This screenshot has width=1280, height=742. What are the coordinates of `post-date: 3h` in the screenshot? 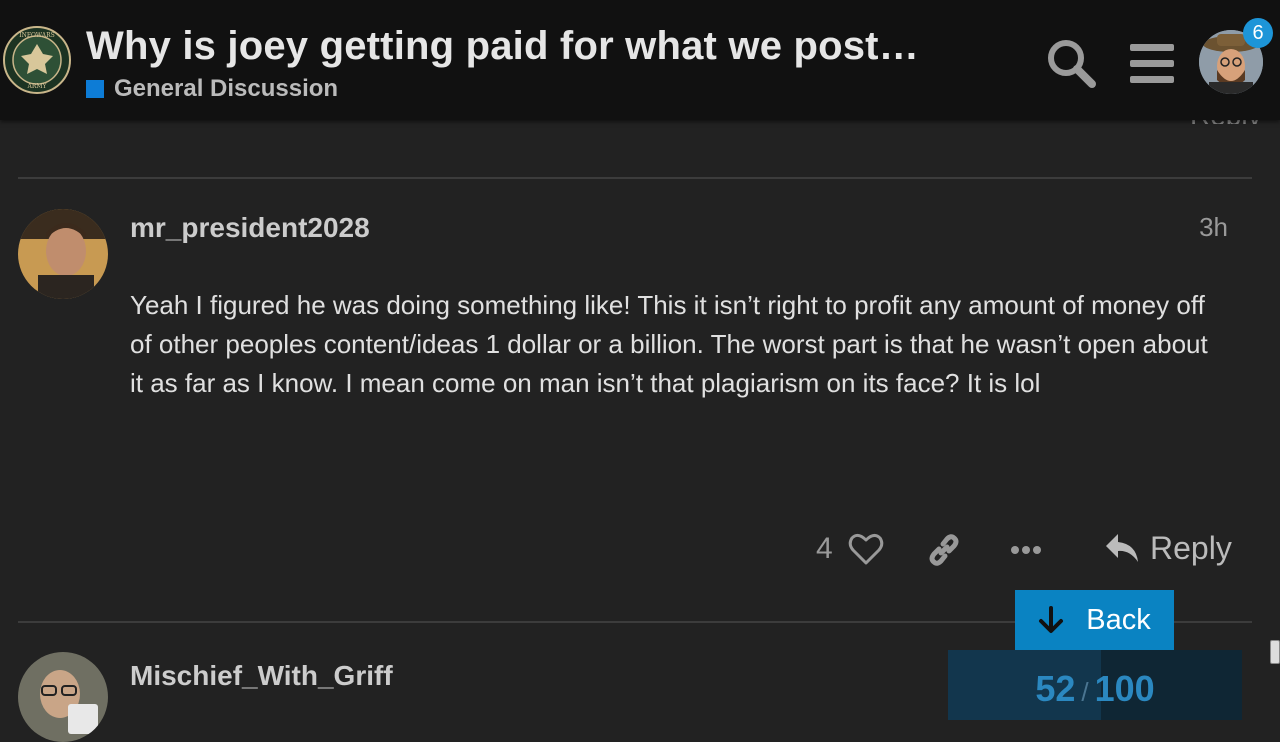 It's located at (1213, 227).